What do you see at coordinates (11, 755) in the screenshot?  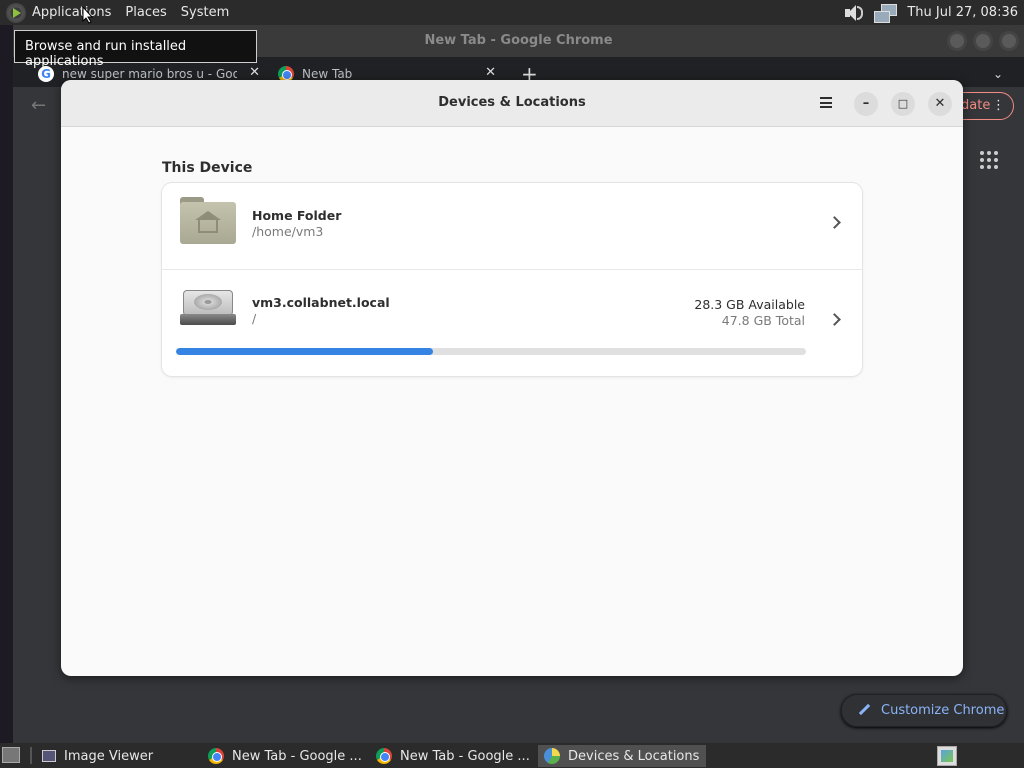 I see `show-desktop-icon` at bounding box center [11, 755].